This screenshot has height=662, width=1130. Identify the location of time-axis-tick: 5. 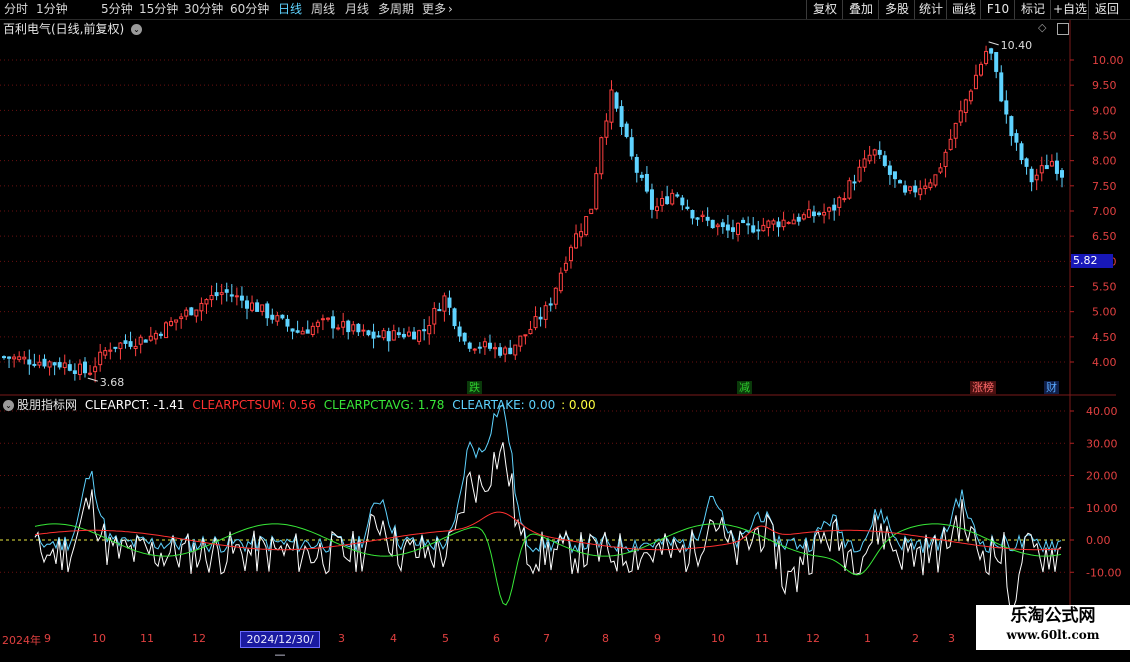
(445, 638).